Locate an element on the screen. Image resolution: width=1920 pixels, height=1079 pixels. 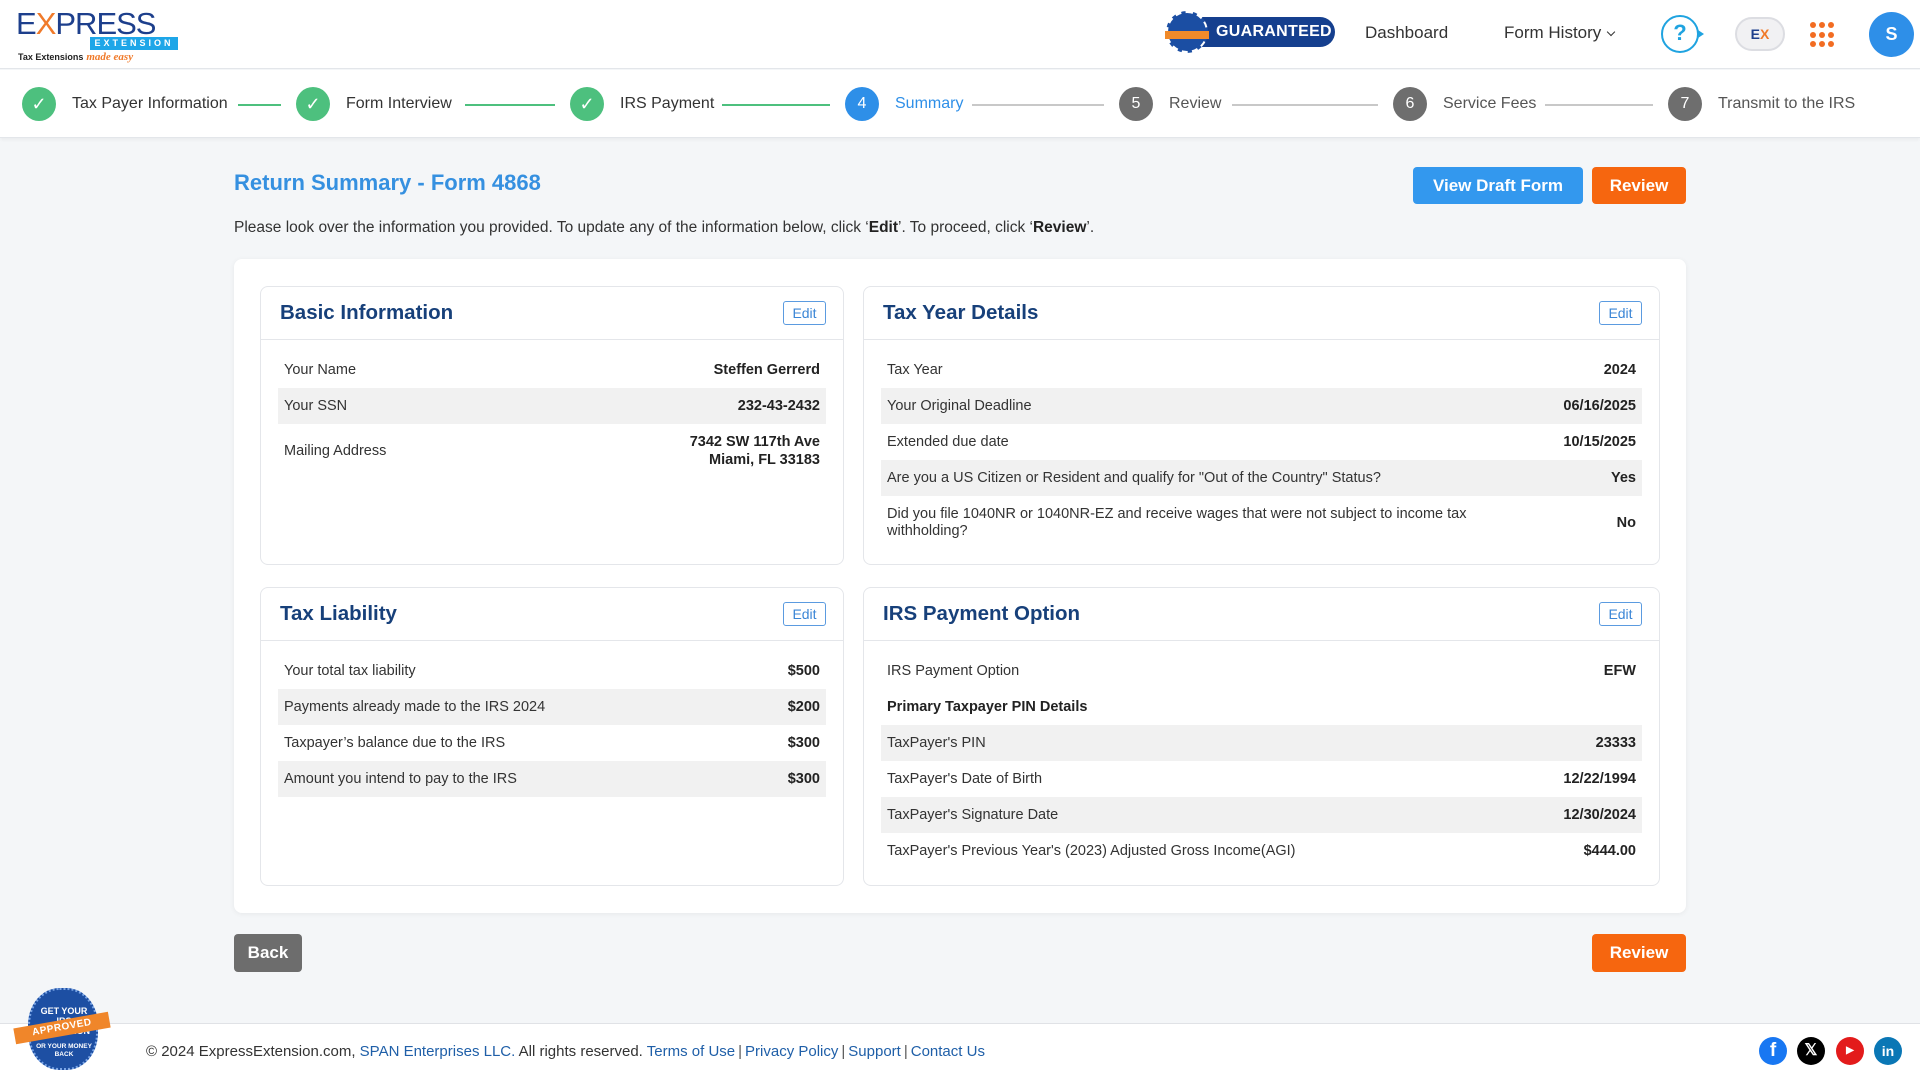
row-tax-year: Tax Year 2024 is located at coordinates (1261, 370).